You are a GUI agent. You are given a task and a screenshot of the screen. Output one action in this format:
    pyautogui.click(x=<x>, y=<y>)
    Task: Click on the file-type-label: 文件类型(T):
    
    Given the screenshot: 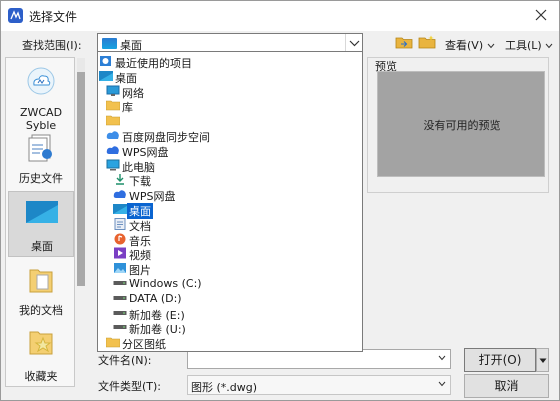 What is the action you would take?
    pyautogui.click(x=130, y=386)
    